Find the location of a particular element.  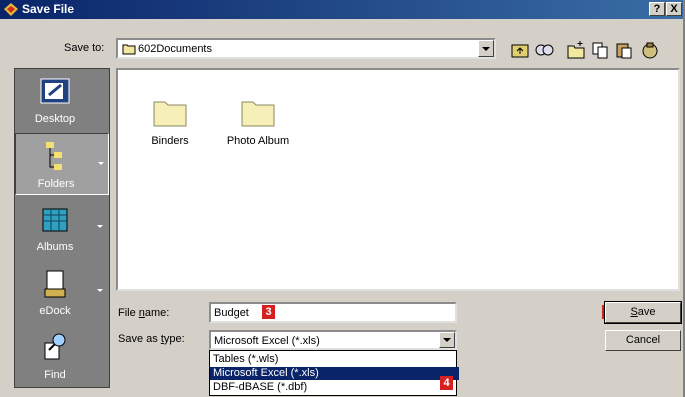

up-one-level-icon is located at coordinates (520, 50).